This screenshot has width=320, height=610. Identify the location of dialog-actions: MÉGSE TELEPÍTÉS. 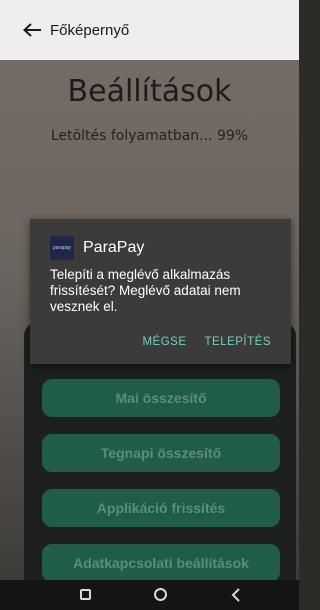
(206, 342).